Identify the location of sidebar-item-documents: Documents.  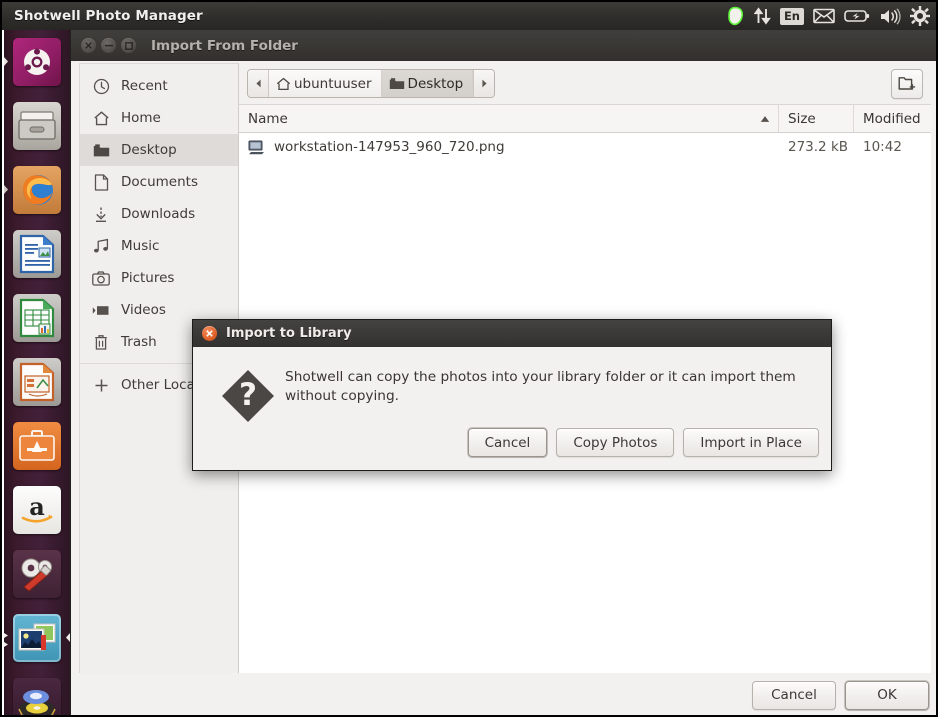
(159, 182).